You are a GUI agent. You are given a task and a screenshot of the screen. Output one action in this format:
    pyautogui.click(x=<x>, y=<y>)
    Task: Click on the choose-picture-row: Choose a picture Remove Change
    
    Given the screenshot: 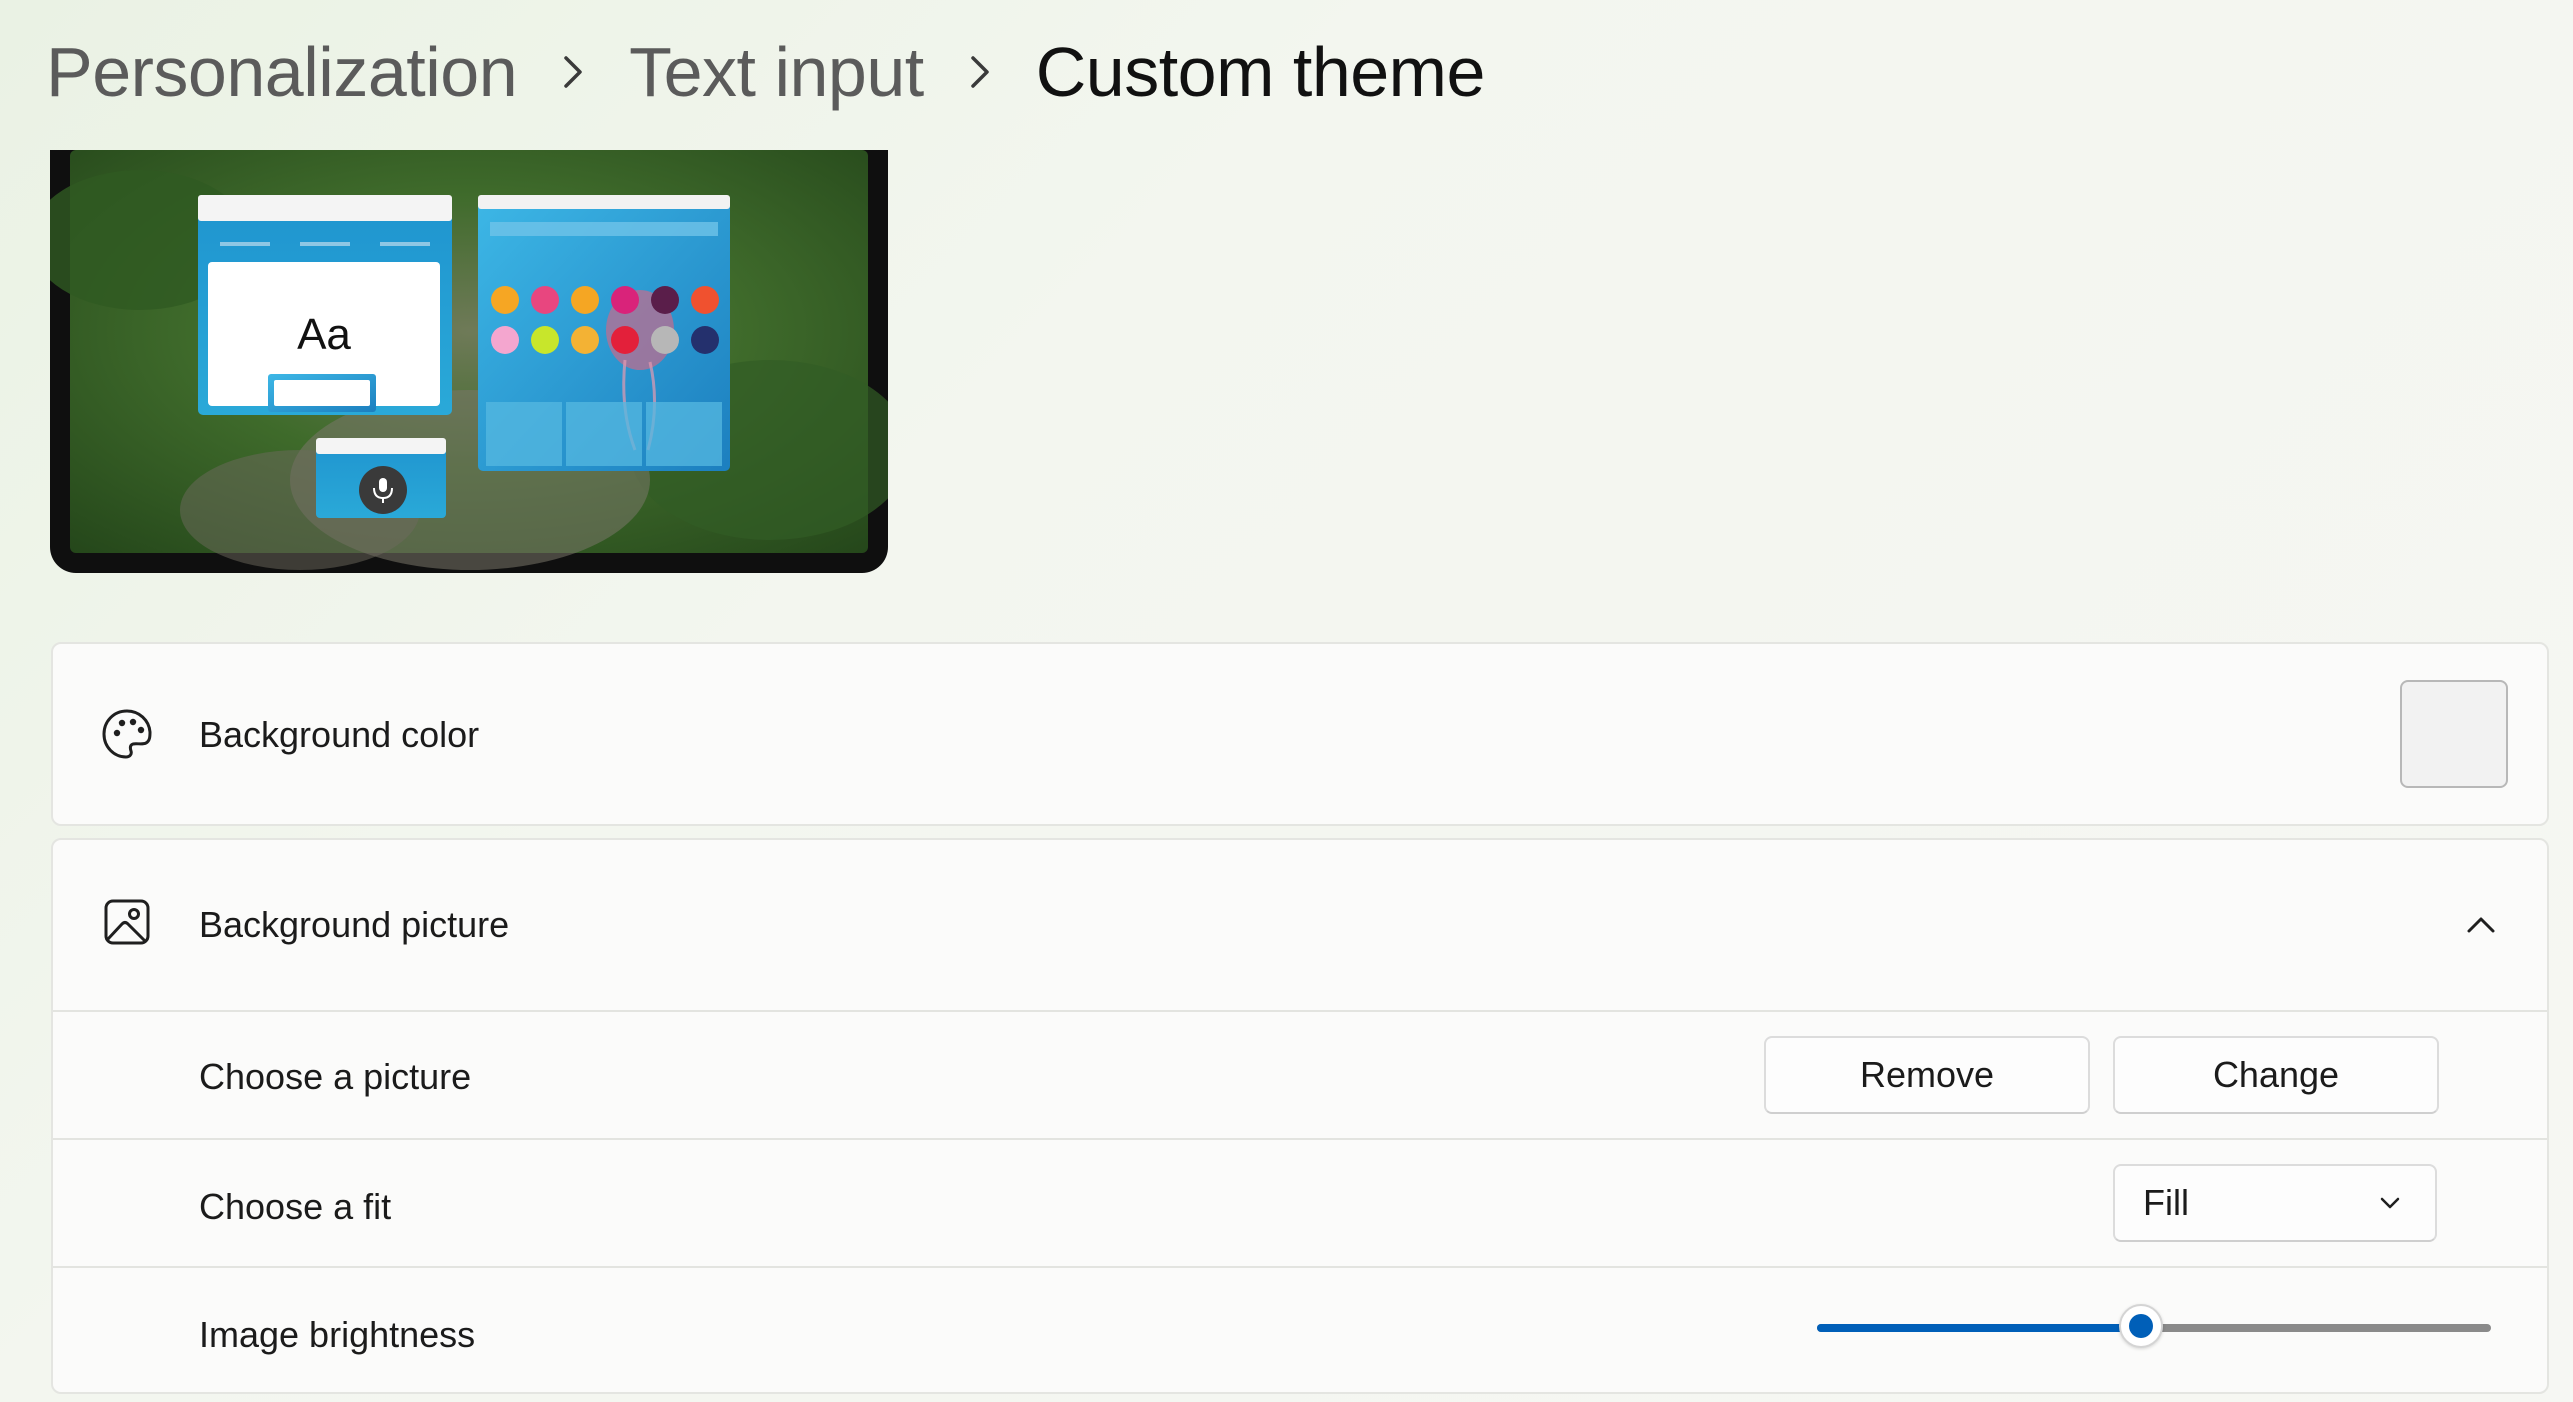 What is the action you would take?
    pyautogui.click(x=1300, y=1074)
    